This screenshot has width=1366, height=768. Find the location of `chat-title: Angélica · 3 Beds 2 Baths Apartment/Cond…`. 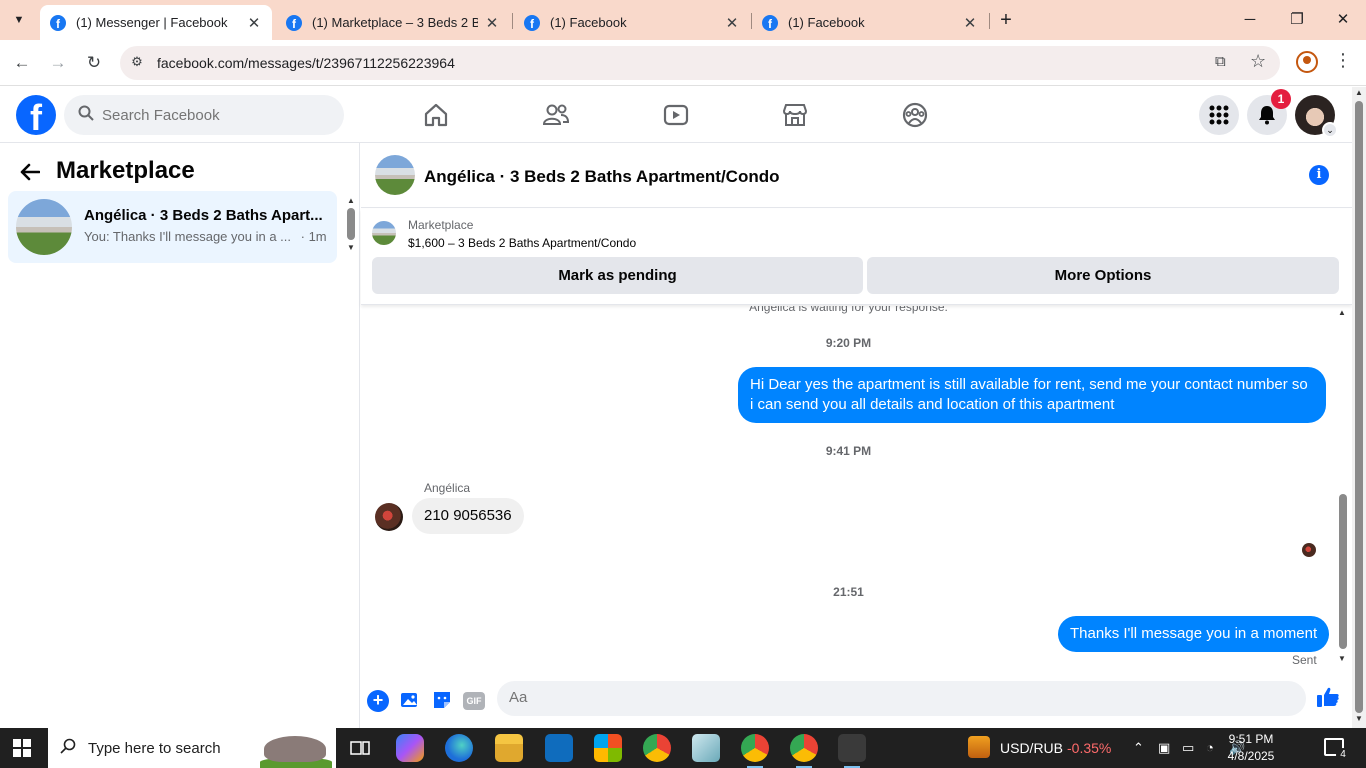

chat-title: Angélica · 3 Beds 2 Baths Apartment/Cond… is located at coordinates (601, 177).